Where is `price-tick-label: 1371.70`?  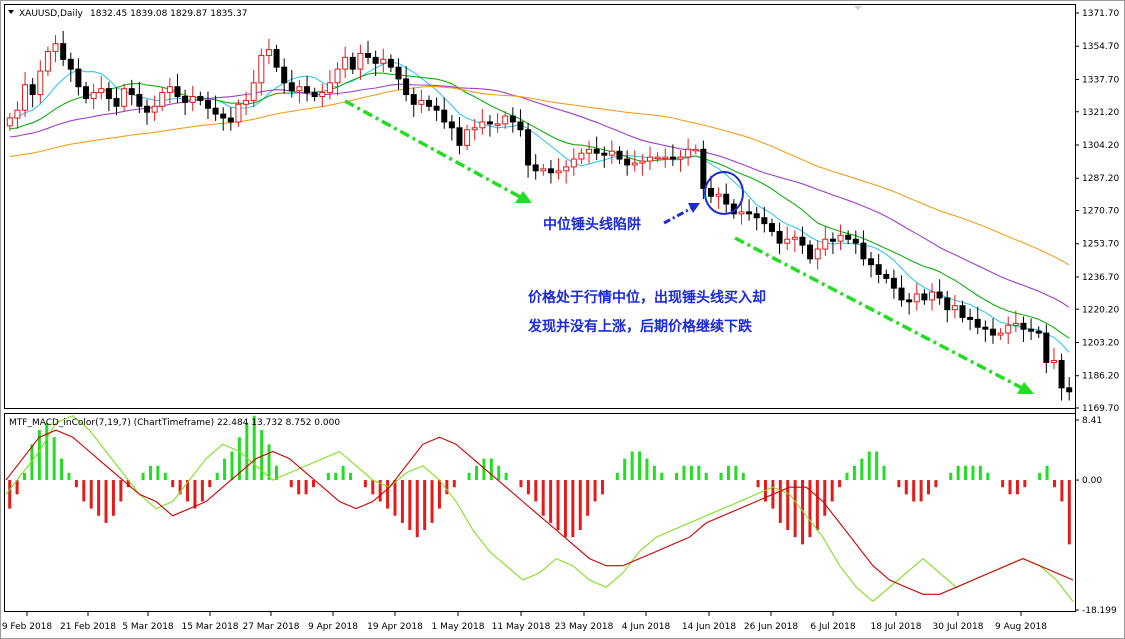 price-tick-label: 1371.70 is located at coordinates (1100, 14).